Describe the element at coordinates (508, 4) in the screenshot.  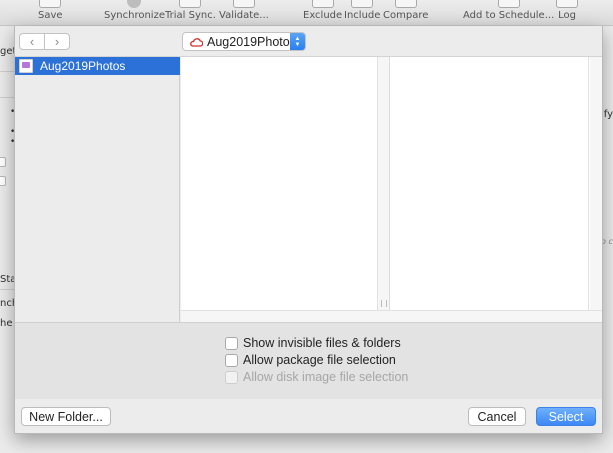
I see `schedule-icon` at that location.